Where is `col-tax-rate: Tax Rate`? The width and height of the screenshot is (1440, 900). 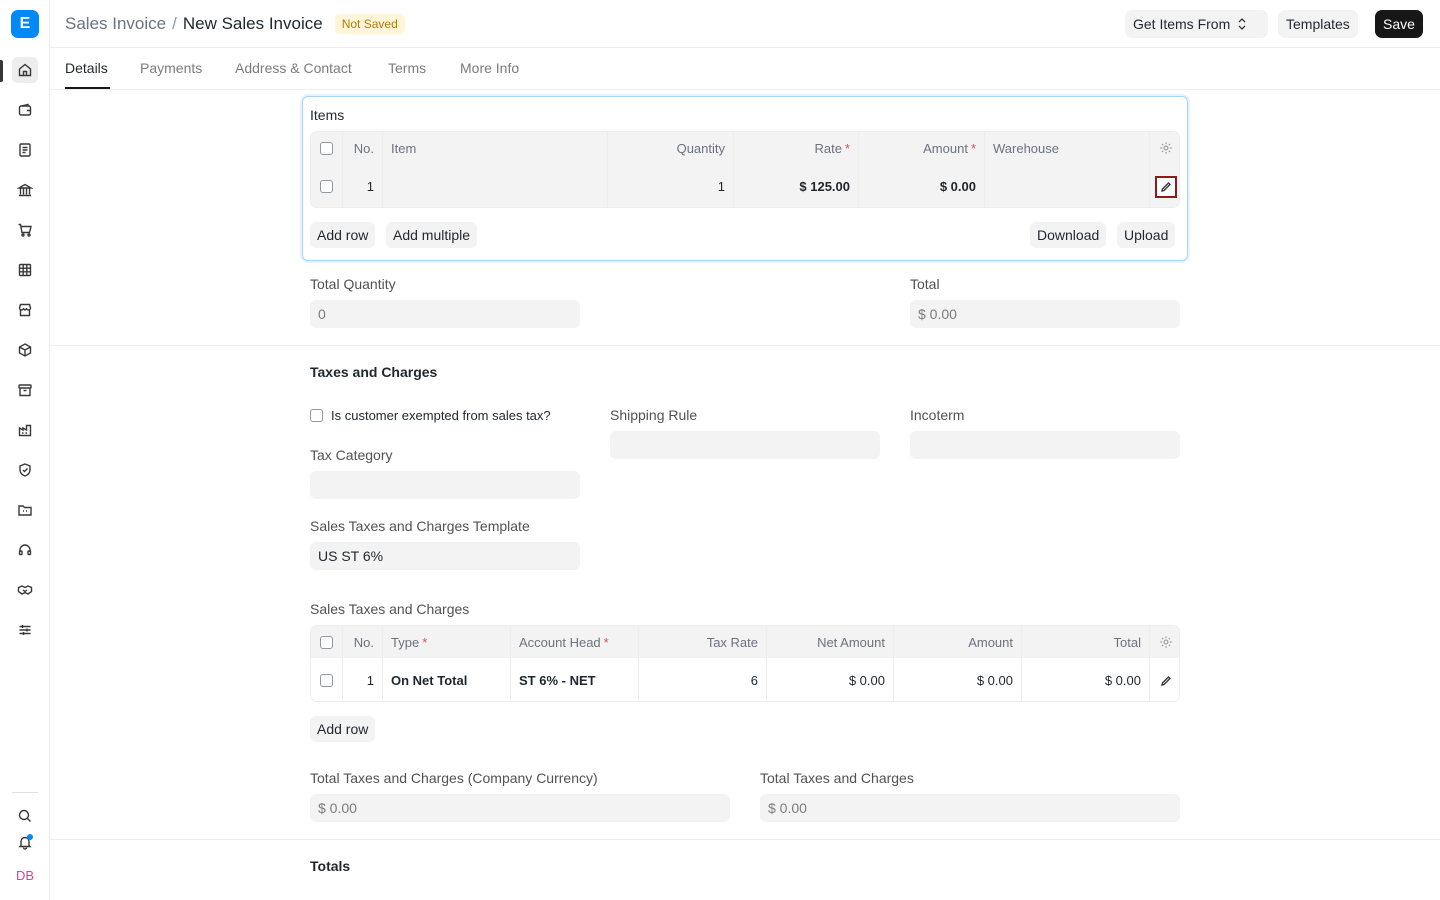
col-tax-rate: Tax Rate is located at coordinates (703, 642).